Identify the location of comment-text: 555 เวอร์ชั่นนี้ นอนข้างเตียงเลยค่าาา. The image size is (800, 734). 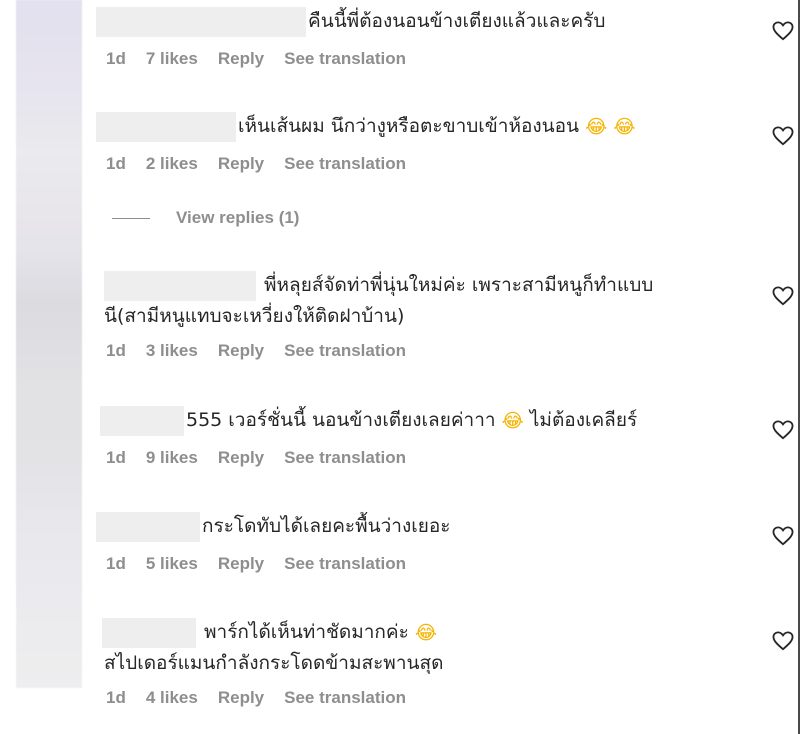
(341, 420).